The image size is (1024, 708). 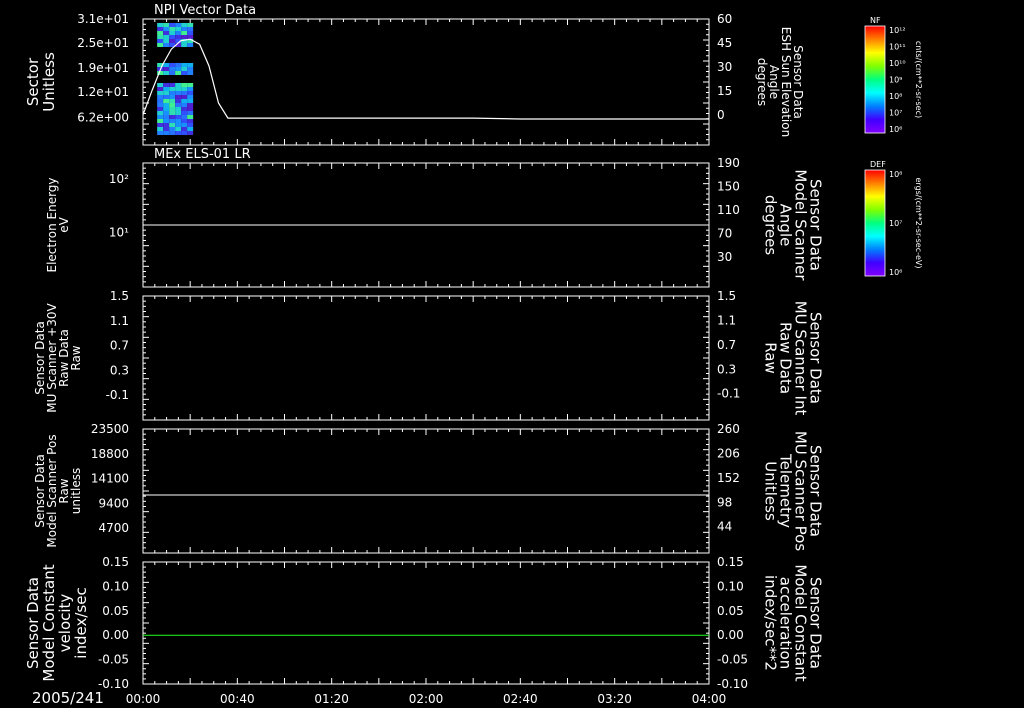 I want to click on y2-axis-label: Sensor DataMU Scanner IntRaw DataRaw, so click(x=793, y=358).